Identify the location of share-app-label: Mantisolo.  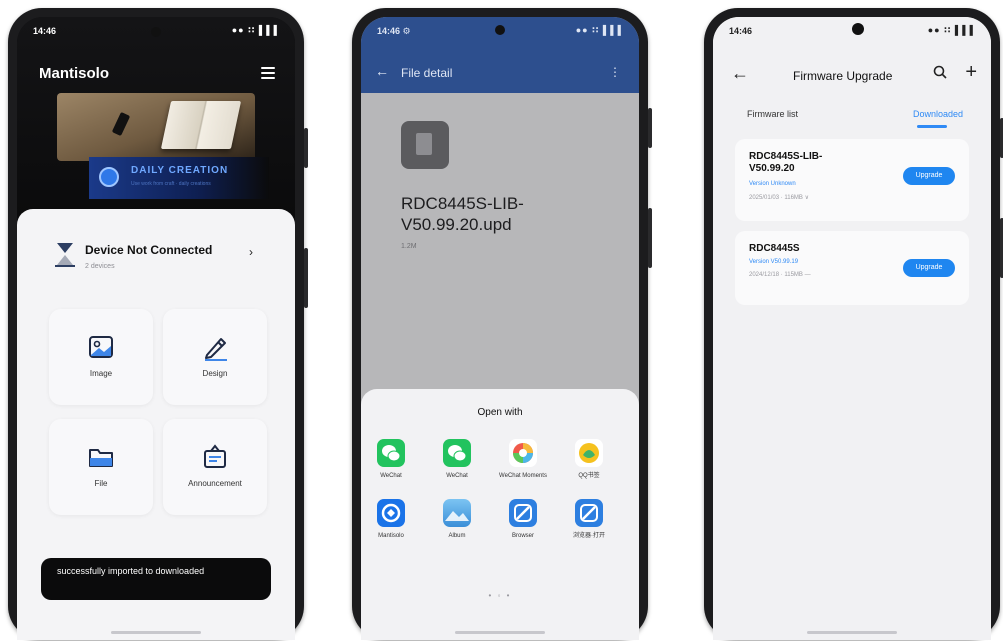
(391, 536).